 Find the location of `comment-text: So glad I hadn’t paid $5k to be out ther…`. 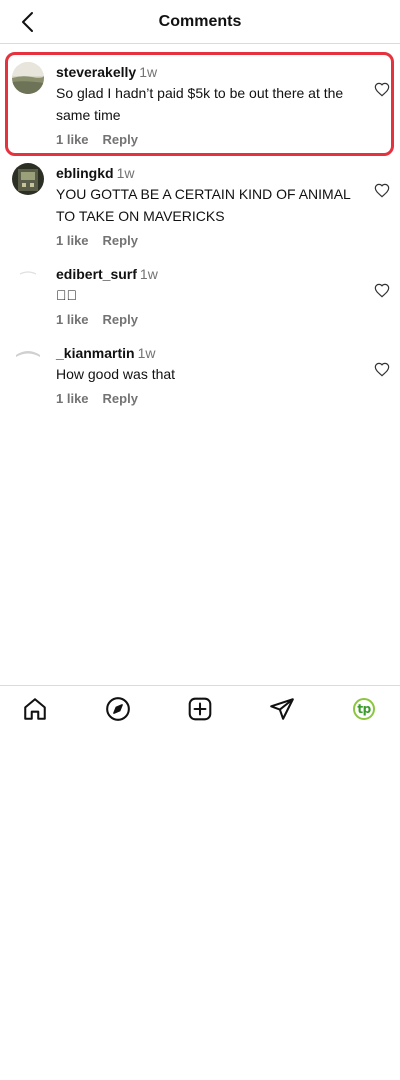

comment-text: So glad I hadn’t paid $5k to be out ther… is located at coordinates (200, 104).